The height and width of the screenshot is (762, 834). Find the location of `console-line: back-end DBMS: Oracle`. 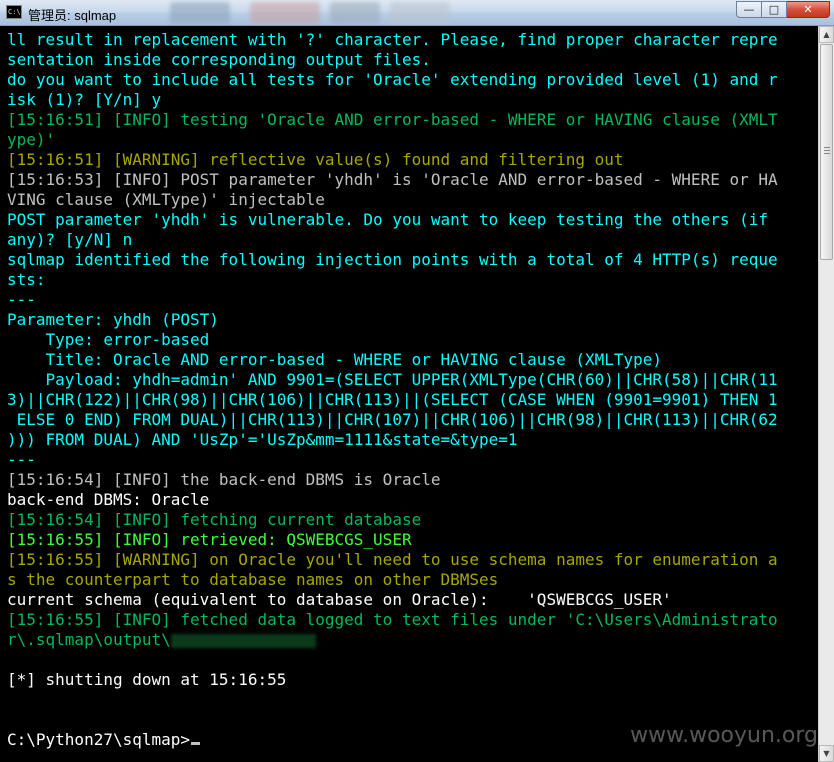

console-line: back-end DBMS: Oracle is located at coordinates (108, 499).